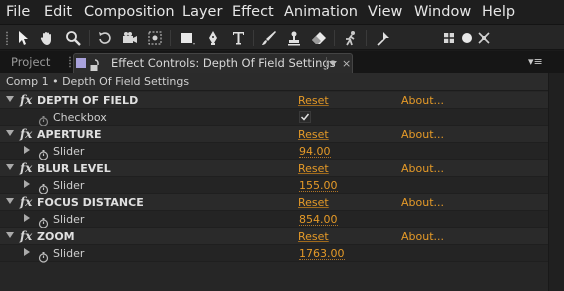 This screenshot has height=291, width=564. I want to click on tab-project: Project, so click(35, 62).